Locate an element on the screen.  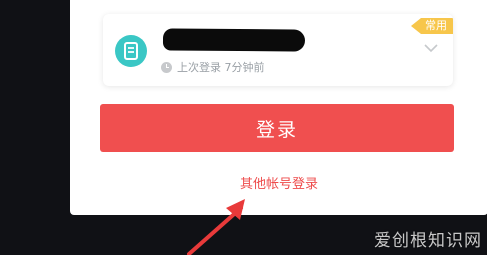
login-button: 登录 is located at coordinates (277, 128).